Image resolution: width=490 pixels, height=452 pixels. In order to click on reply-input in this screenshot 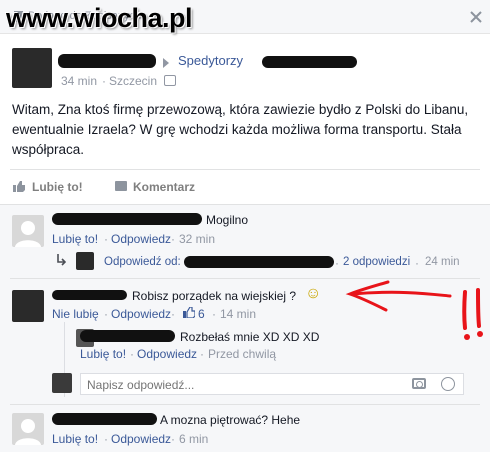, I will do `click(242, 384)`.